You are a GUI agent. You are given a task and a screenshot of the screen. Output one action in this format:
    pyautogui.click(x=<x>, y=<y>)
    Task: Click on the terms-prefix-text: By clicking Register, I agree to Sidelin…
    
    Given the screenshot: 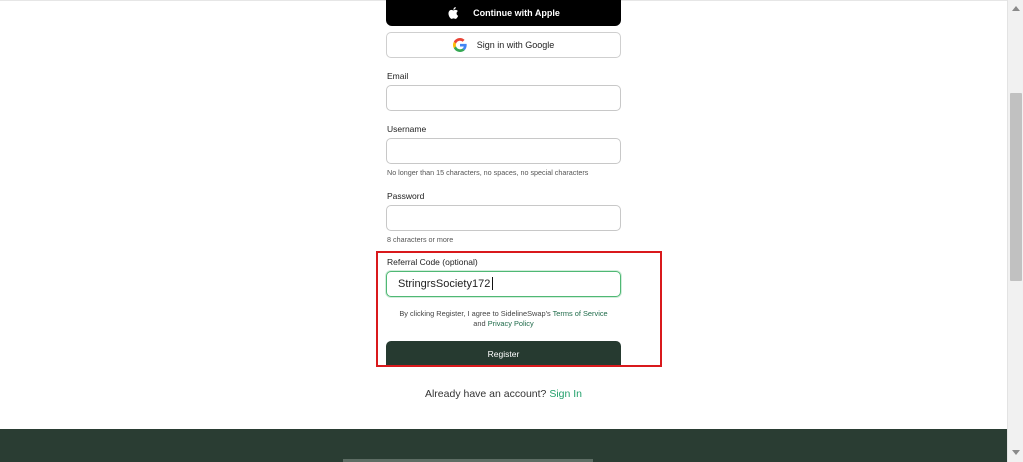 What is the action you would take?
    pyautogui.click(x=475, y=313)
    